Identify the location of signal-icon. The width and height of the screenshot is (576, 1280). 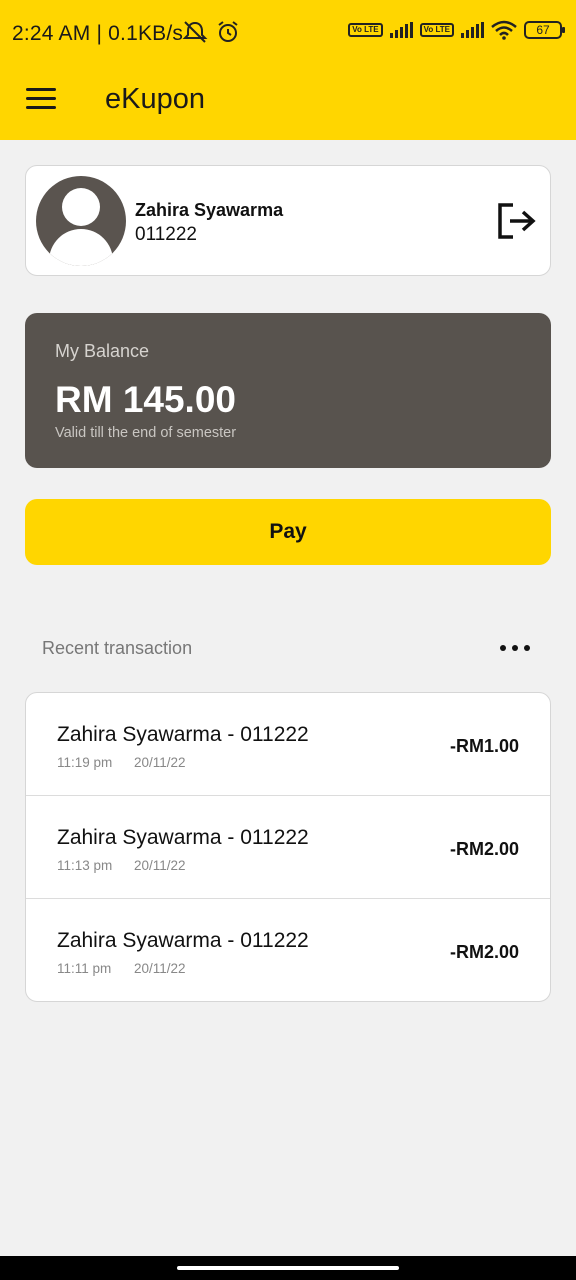
(472, 30).